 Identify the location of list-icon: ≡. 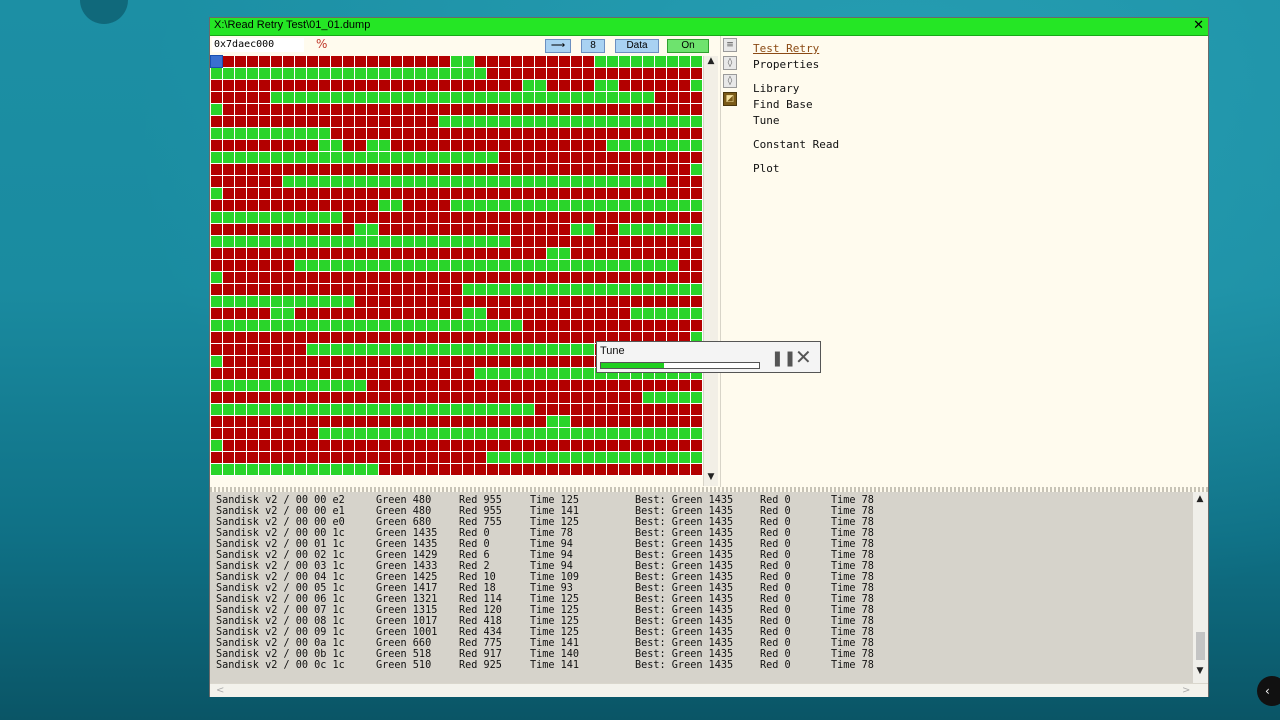
(730, 45).